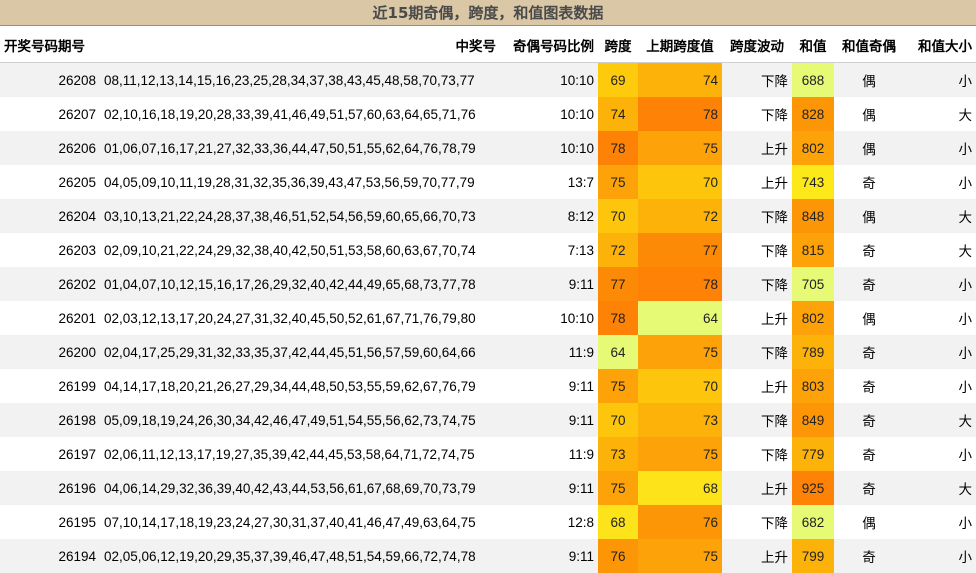 The image size is (976, 573). I want to click on cell-prev-span: 72, so click(680, 216).